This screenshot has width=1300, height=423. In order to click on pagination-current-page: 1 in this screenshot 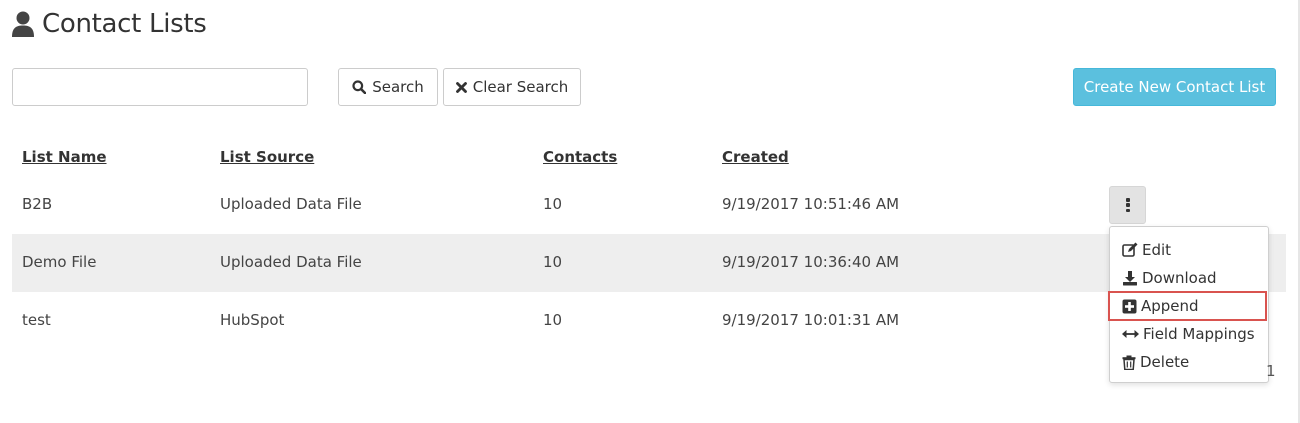, I will do `click(1271, 371)`.